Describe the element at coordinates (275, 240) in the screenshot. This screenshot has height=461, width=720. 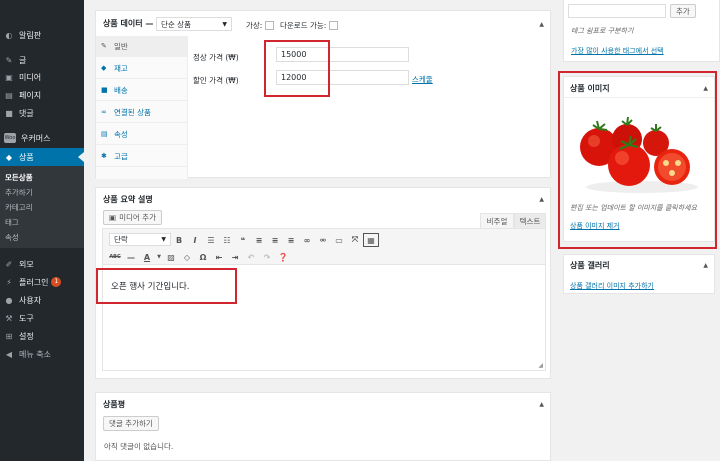
I see `align-center-icon: ≡` at that location.